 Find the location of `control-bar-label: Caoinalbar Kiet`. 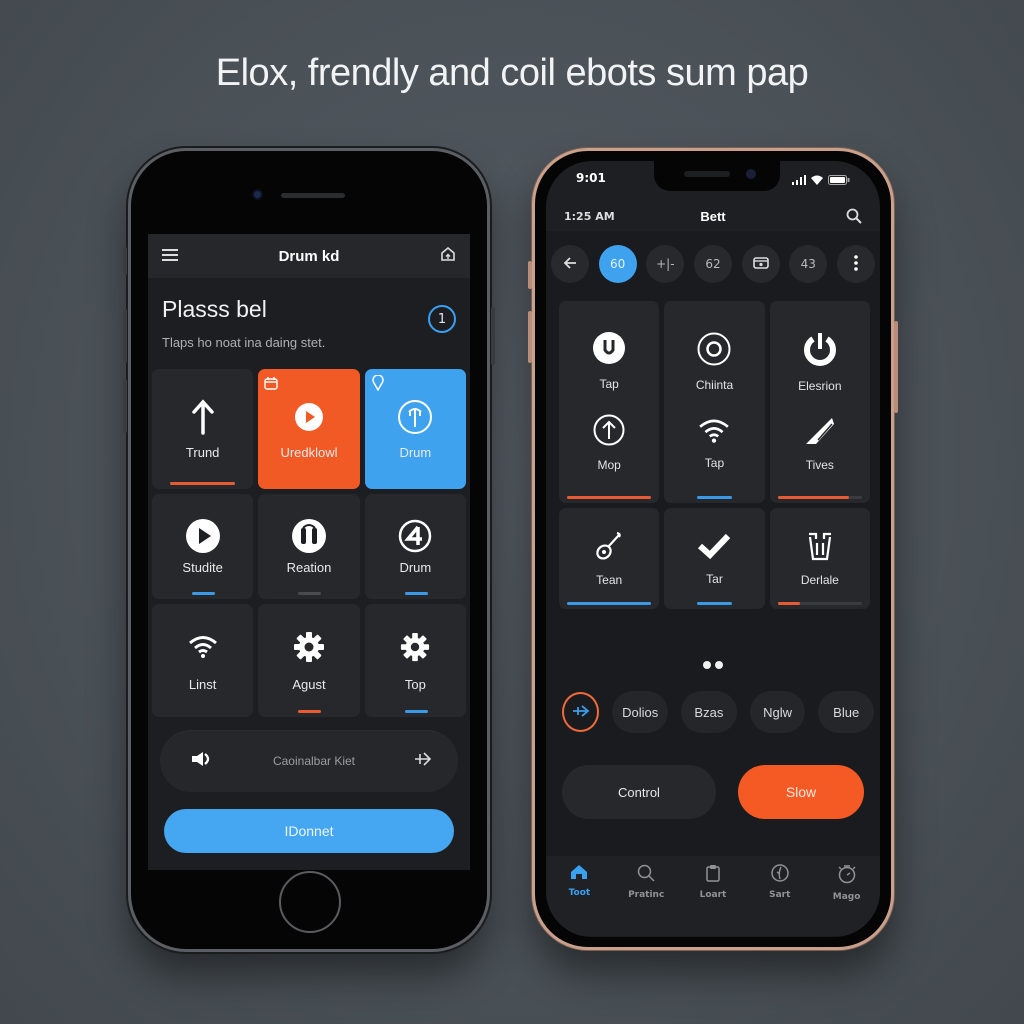

control-bar-label: Caoinalbar Kiet is located at coordinates (314, 761).